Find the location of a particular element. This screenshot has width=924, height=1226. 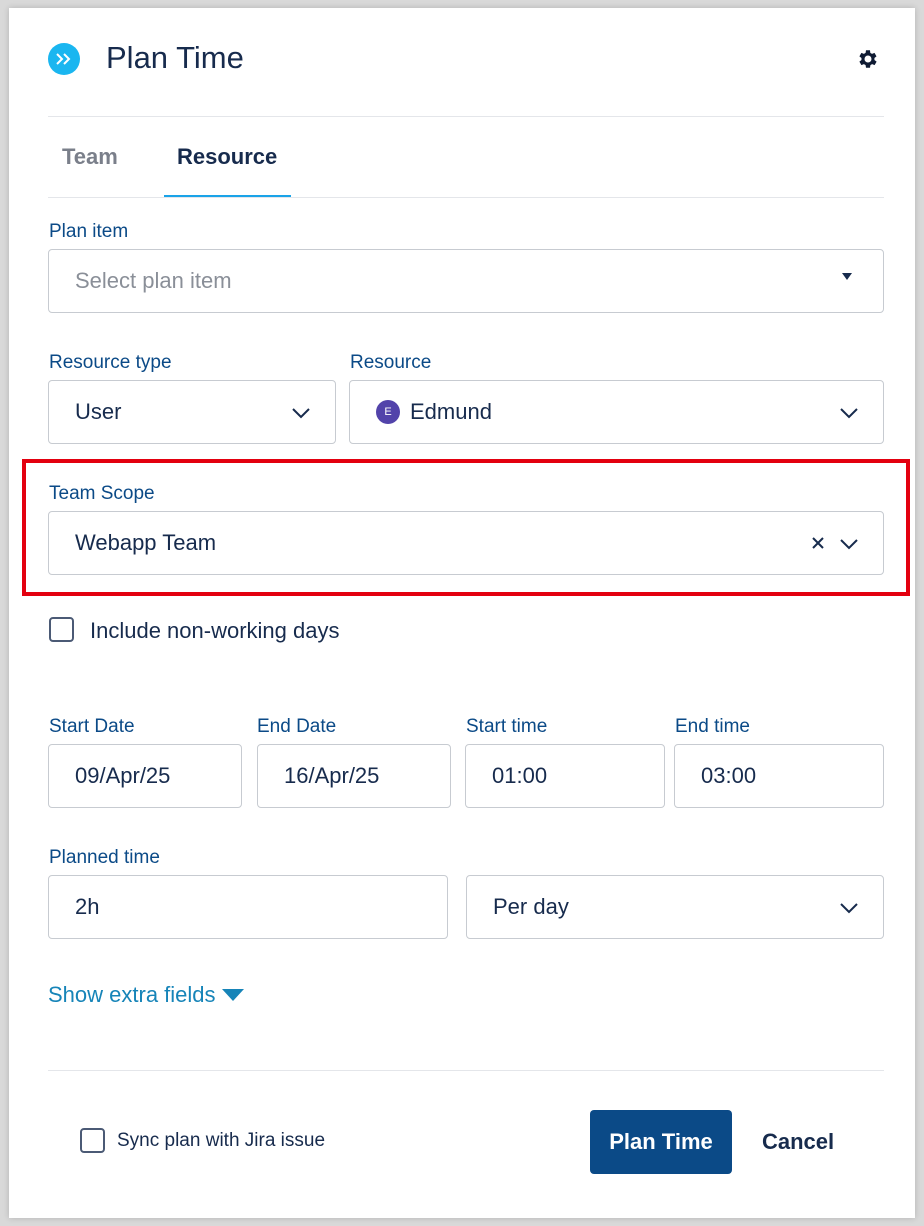

planned-time-value: 2h is located at coordinates (87, 906).